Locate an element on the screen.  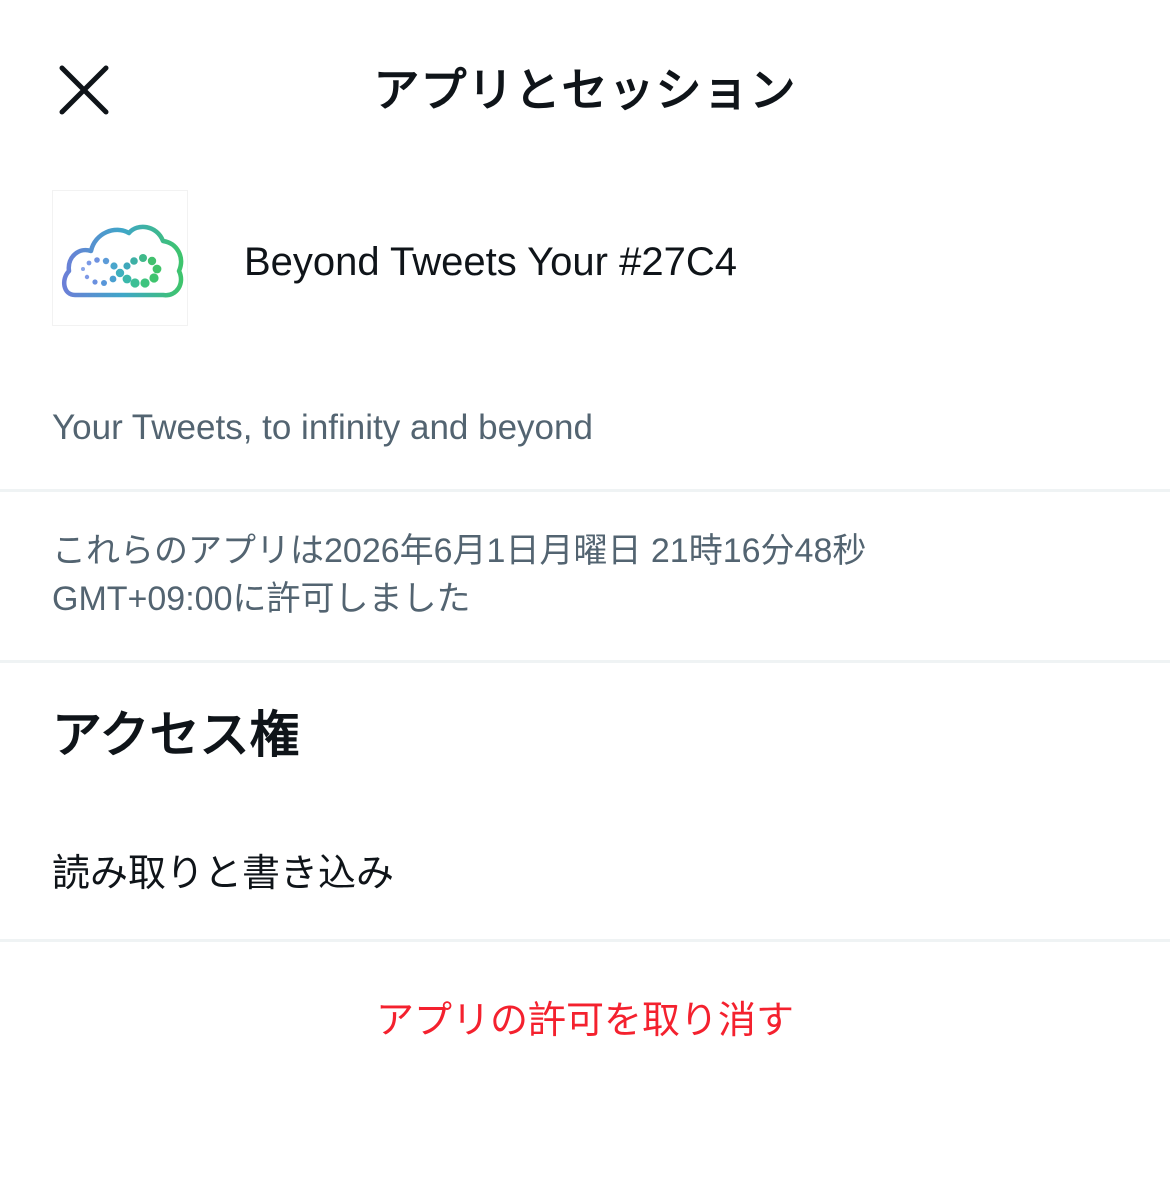
cloud-infinity-logo-icon is located at coordinates (122, 261).